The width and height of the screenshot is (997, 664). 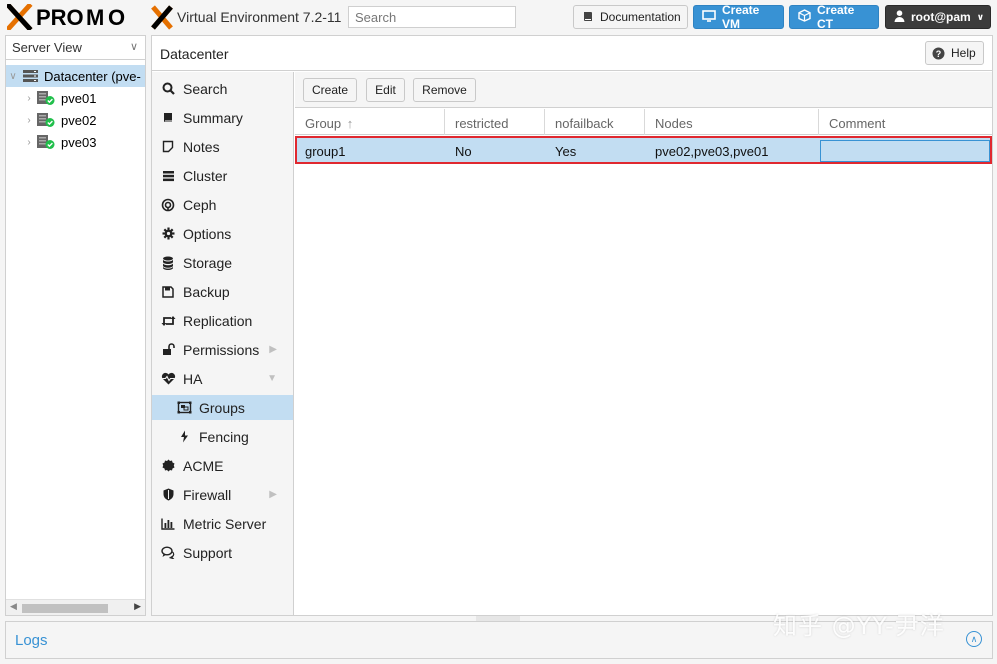 What do you see at coordinates (712, 151) in the screenshot?
I see `cell-nodes: pve02,pve03,pve01` at bounding box center [712, 151].